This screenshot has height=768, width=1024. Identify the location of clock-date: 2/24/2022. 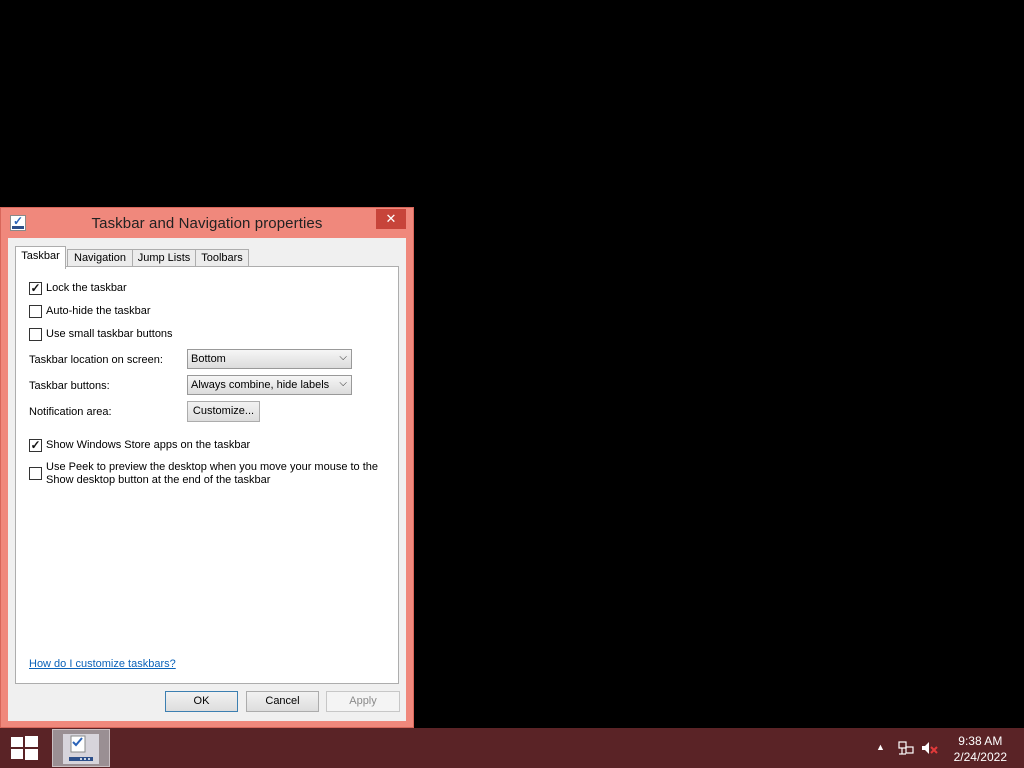
(980, 757).